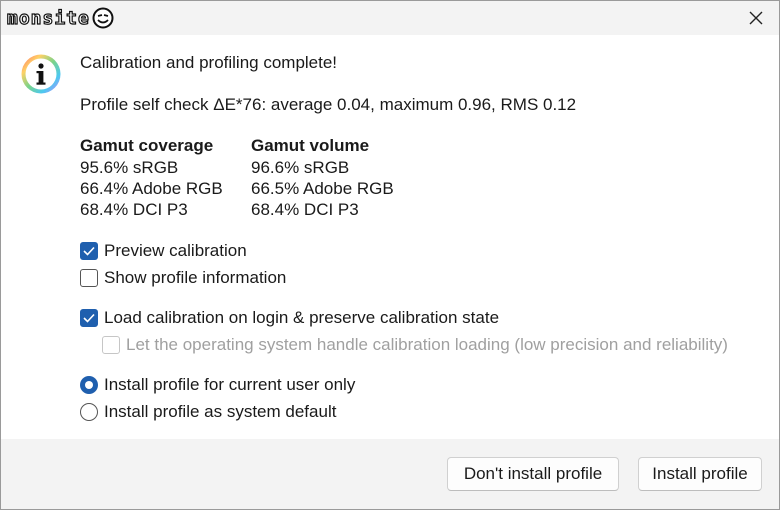  I want to click on gamut-volume-header: Gamut volume, so click(310, 145).